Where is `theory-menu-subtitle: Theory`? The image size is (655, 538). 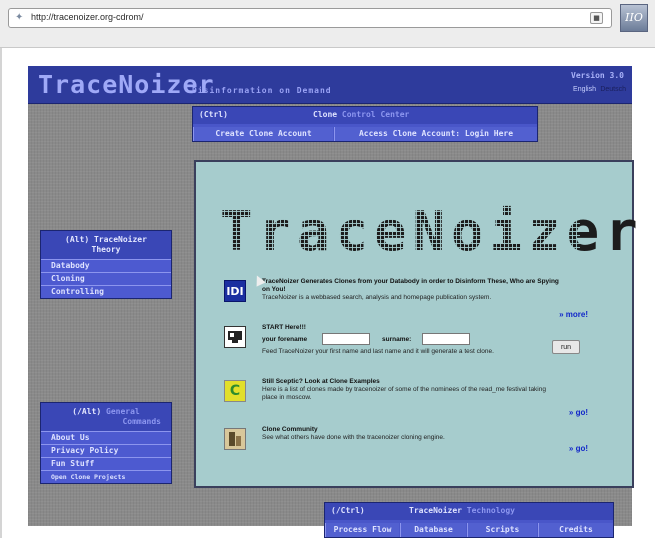
theory-menu-subtitle: Theory is located at coordinates (106, 249).